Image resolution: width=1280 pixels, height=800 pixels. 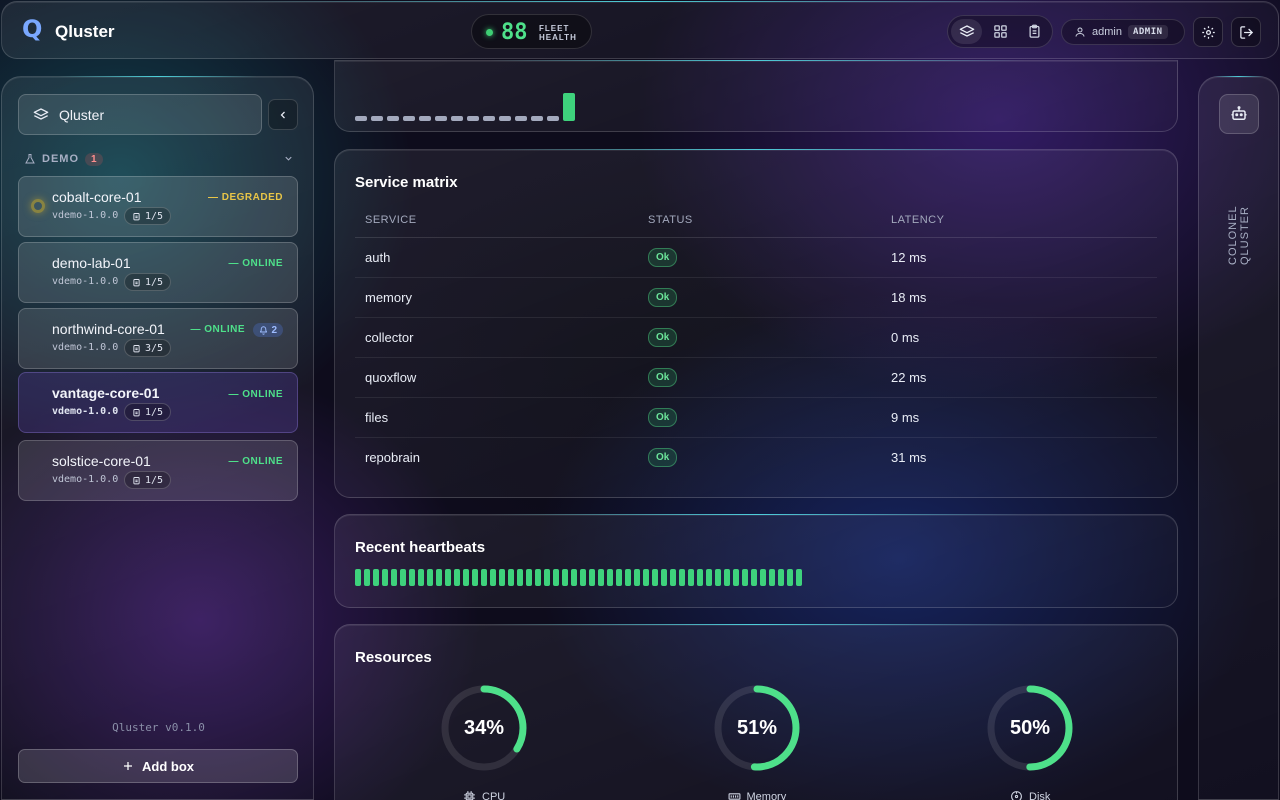 What do you see at coordinates (82, 114) in the screenshot?
I see `workspace-label: Qluster` at bounding box center [82, 114].